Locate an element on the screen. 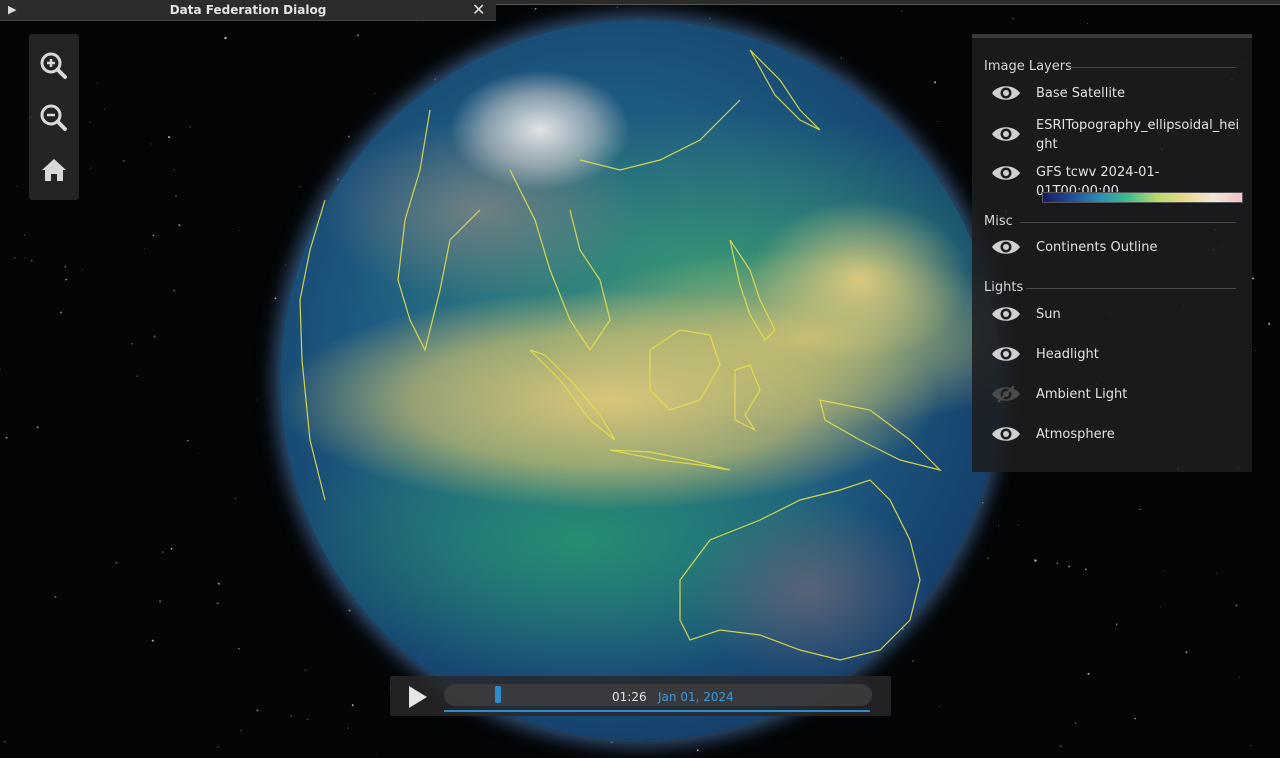 The width and height of the screenshot is (1280, 758). zoom-out-icon is located at coordinates (53, 117).